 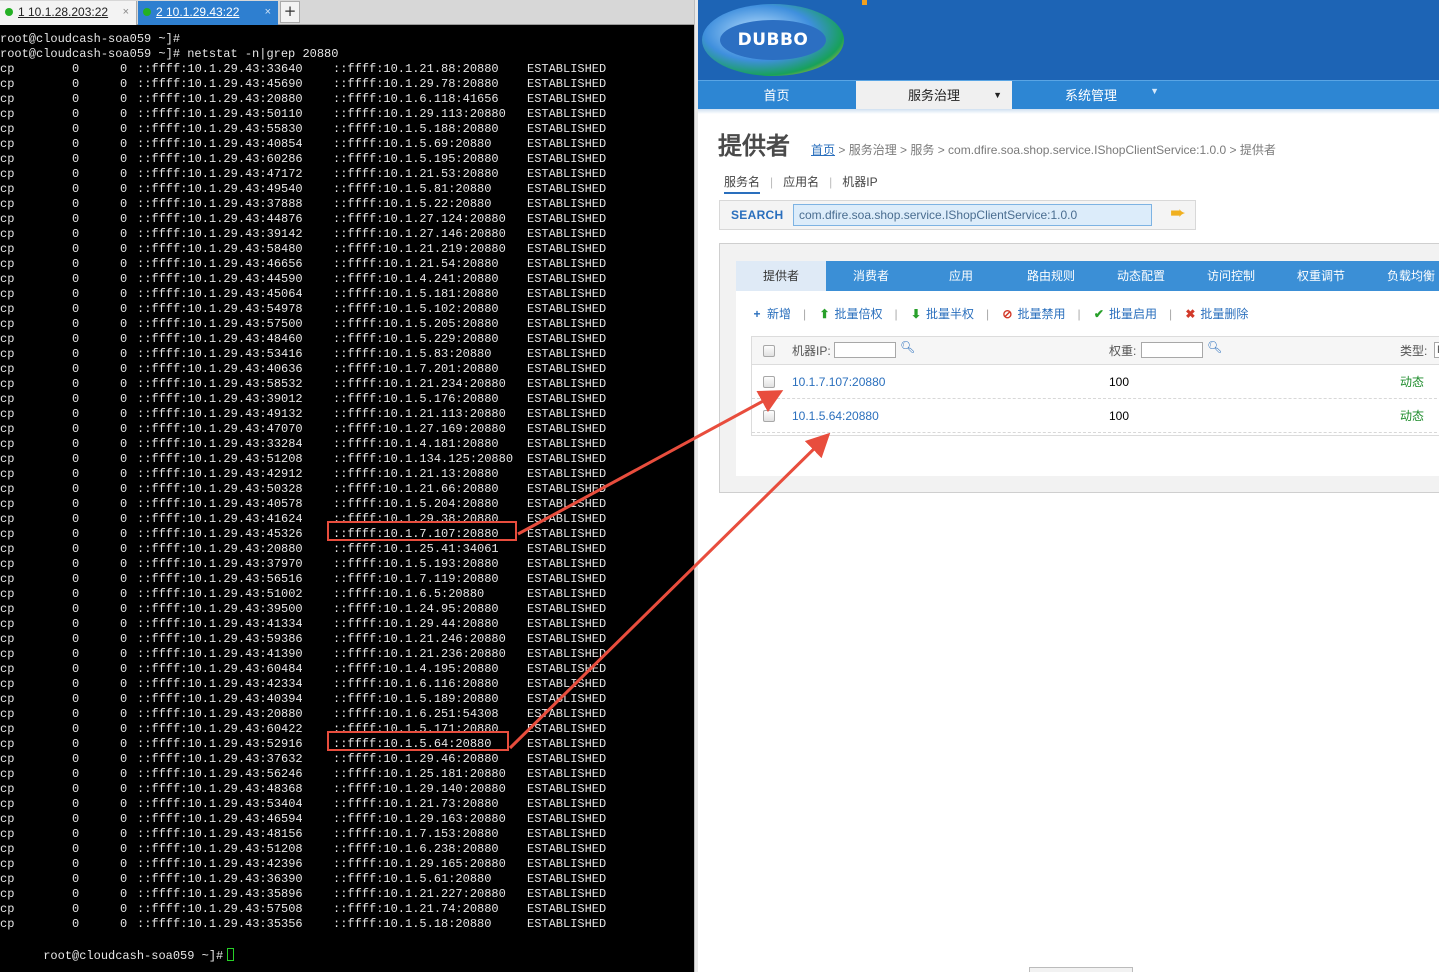 I want to click on netstat-local-address: ::ffff:10.1.29.43:55830, so click(x=220, y=129).